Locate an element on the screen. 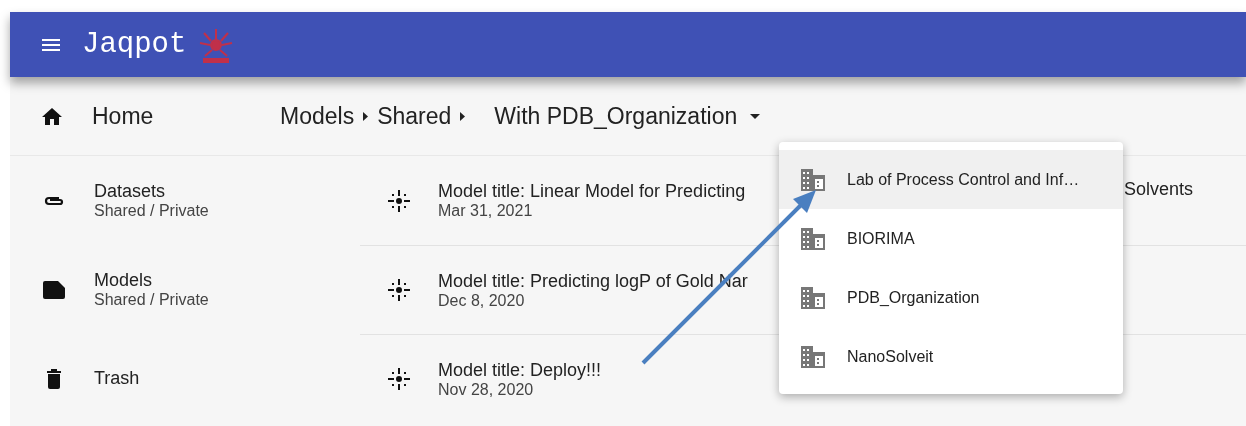 This screenshot has width=1246, height=426. breadcrumb-link: Models is located at coordinates (317, 116).